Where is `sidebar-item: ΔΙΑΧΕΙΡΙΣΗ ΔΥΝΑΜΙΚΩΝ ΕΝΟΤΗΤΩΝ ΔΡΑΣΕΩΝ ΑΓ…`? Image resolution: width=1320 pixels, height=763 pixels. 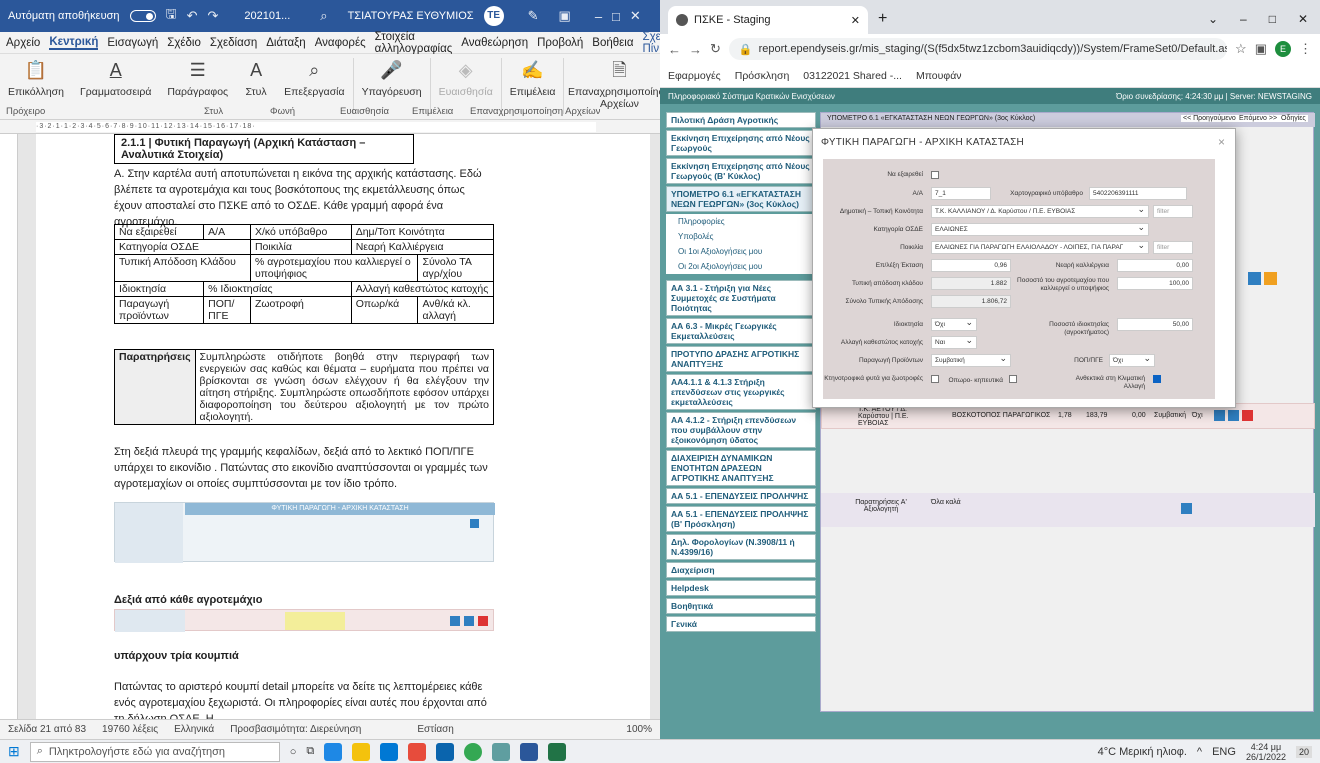
sidebar-item: ΔΙΑΧΕΙΡΙΣΗ ΔΥΝΑΜΙΚΩΝ ΕΝΟΤΗΤΩΝ ΔΡΑΣΕΩΝ ΑΓ… is located at coordinates (741, 468).